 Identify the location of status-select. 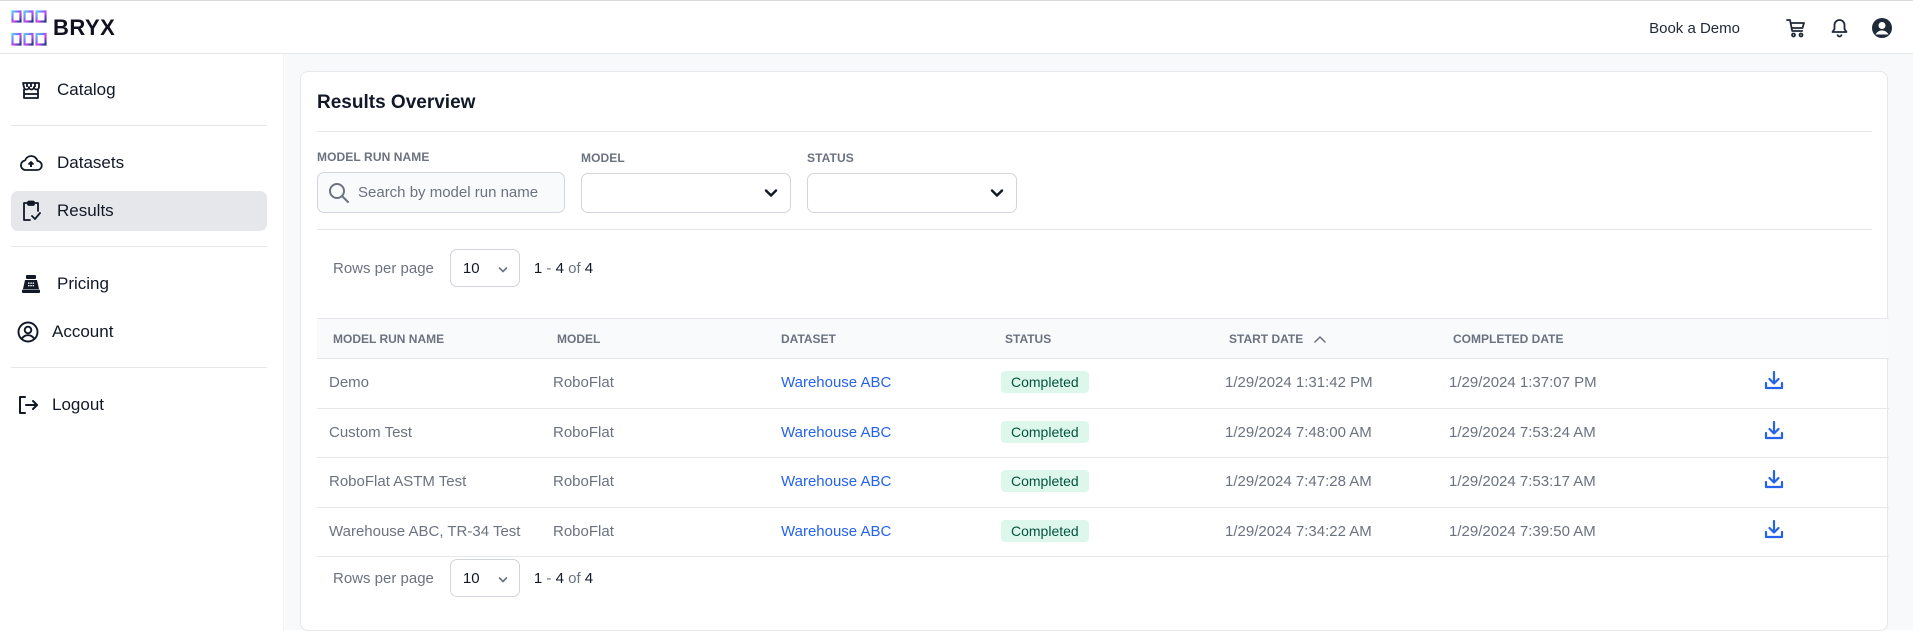
(912, 193).